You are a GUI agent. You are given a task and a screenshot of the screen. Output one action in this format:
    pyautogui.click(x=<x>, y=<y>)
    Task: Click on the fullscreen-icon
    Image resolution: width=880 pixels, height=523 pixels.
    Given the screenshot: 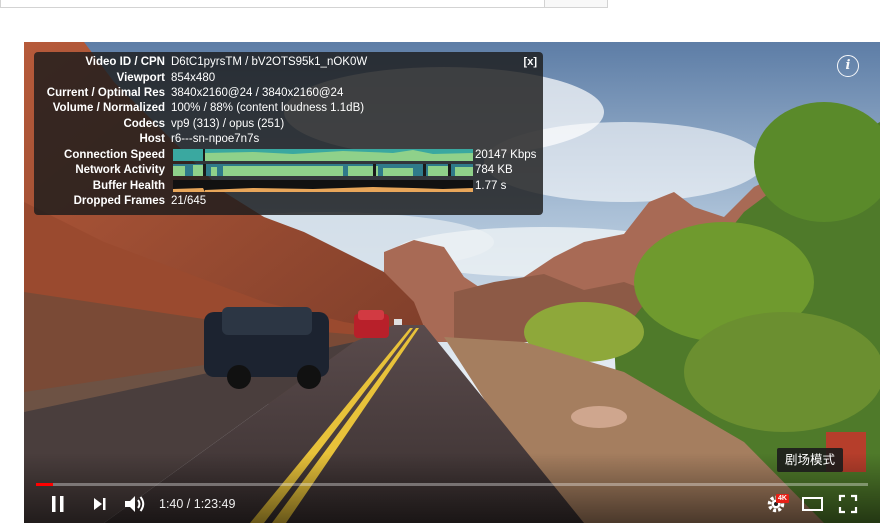 What is the action you would take?
    pyautogui.click(x=848, y=504)
    